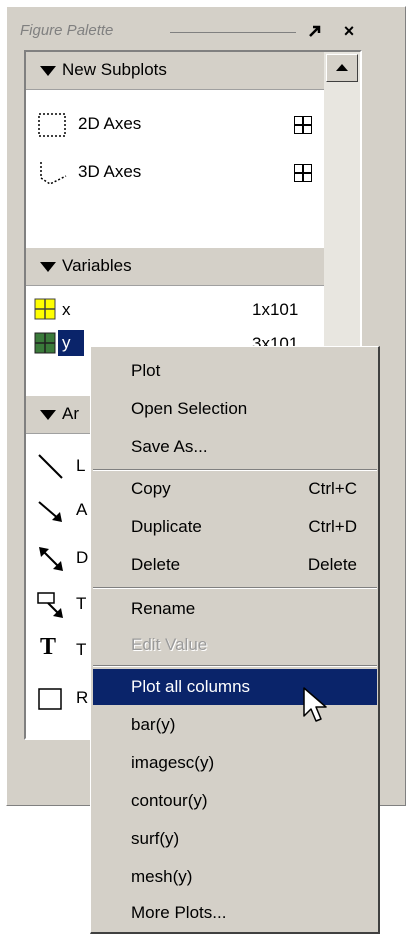  Describe the element at coordinates (66, 559) in the screenshot. I see `annotation-item-double-arrow: D` at that location.